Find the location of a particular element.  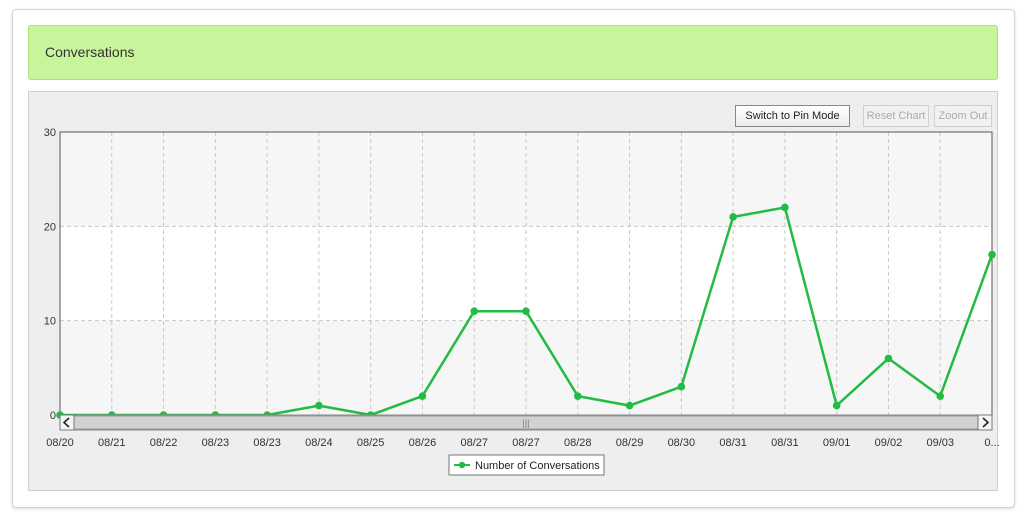

y-tick-label: 20 is located at coordinates (50, 227).